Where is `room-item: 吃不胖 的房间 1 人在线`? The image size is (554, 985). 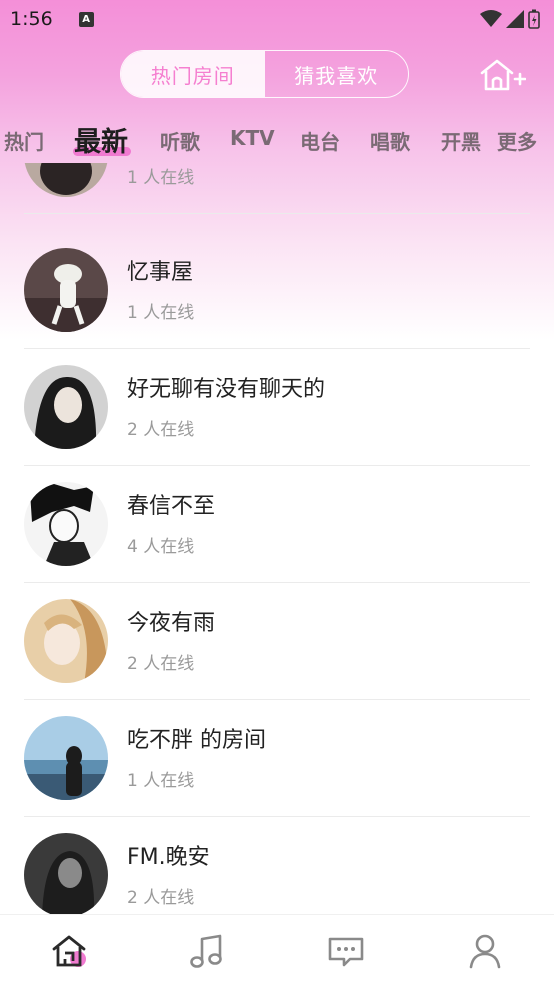
room-item: 吃不胖 的房间 1 人在线 is located at coordinates (277, 758).